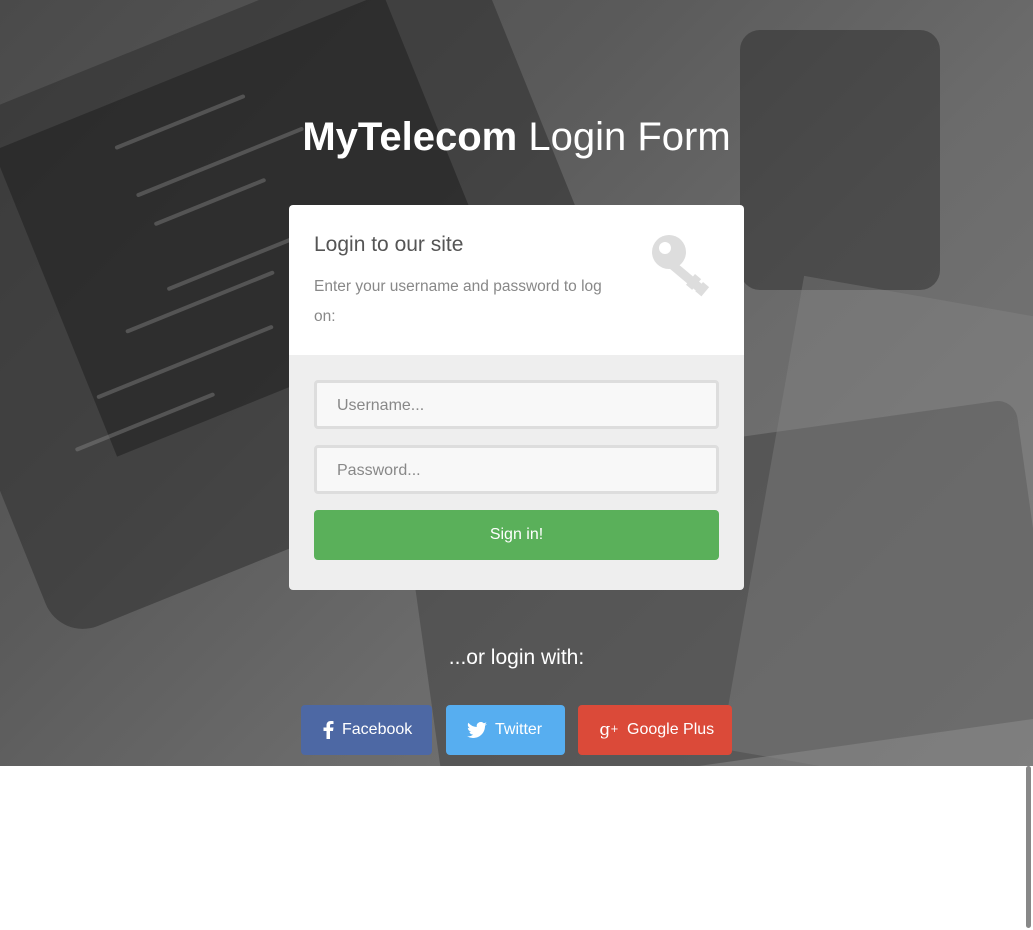 The height and width of the screenshot is (930, 1033). Describe the element at coordinates (516, 657) in the screenshot. I see `social-login-prompt: ...or login with:` at that location.